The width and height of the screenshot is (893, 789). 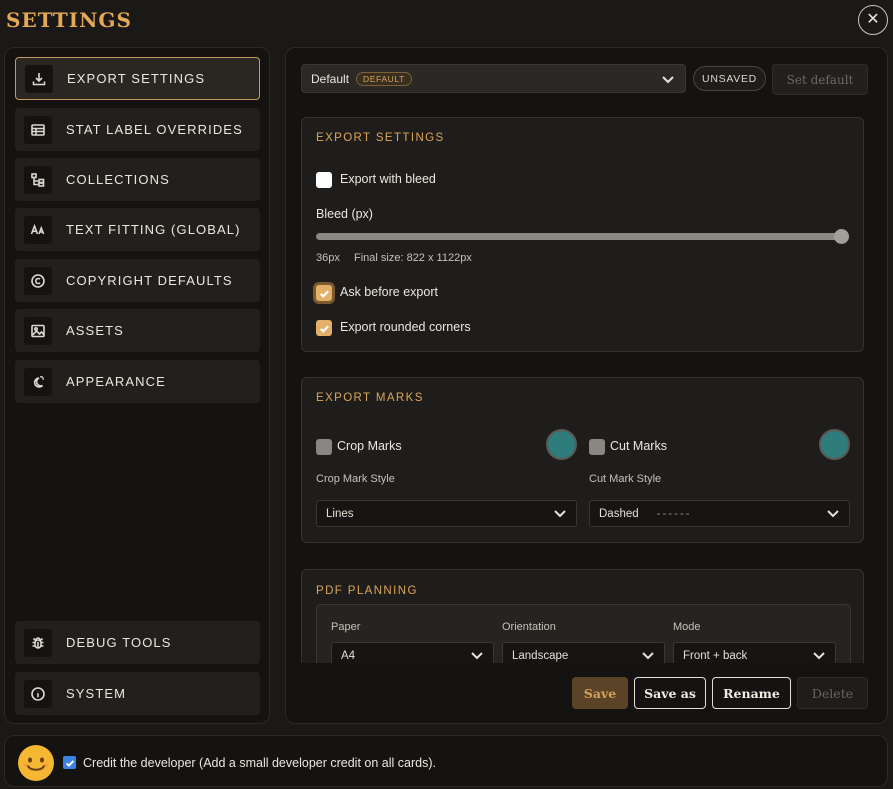 I want to click on sidebar-item-appearance: APPEARANCE, so click(x=137, y=381).